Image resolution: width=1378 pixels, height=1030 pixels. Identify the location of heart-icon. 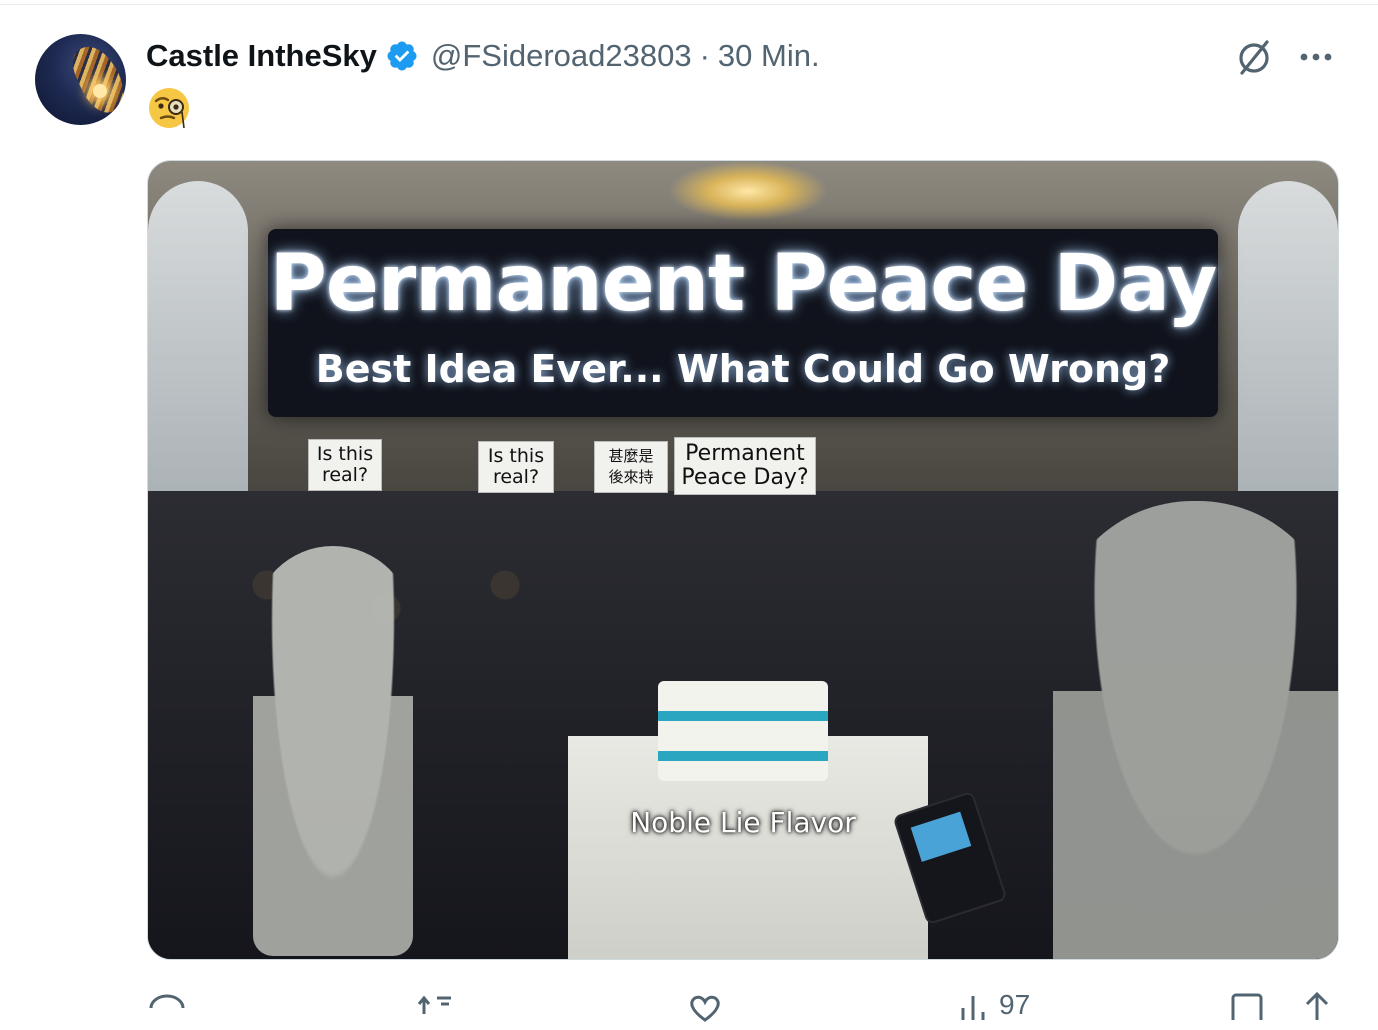
(705, 1008).